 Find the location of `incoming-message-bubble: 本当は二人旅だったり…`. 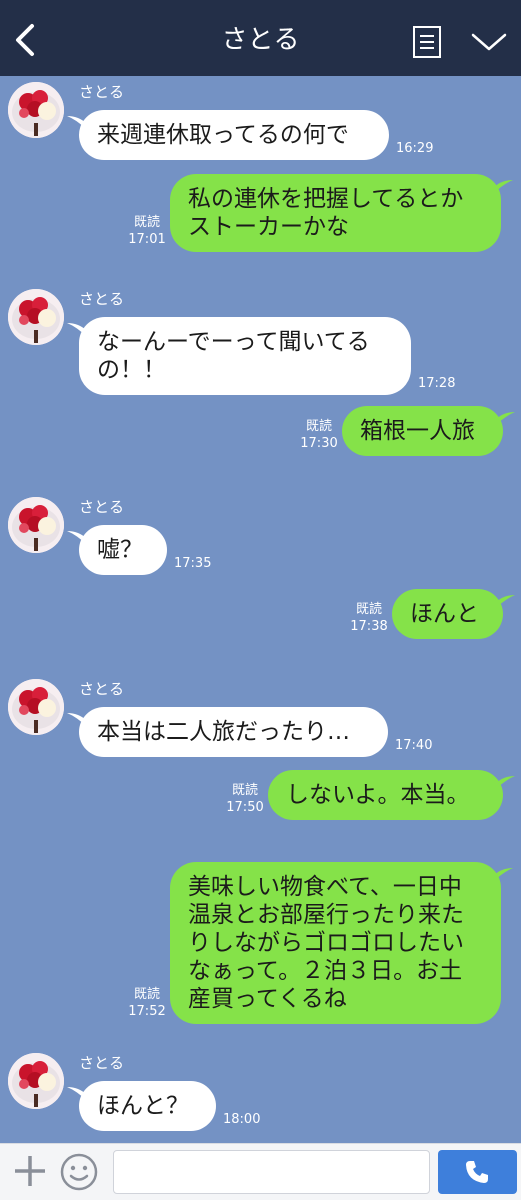

incoming-message-bubble: 本当は二人旅だったり… is located at coordinates (233, 732).